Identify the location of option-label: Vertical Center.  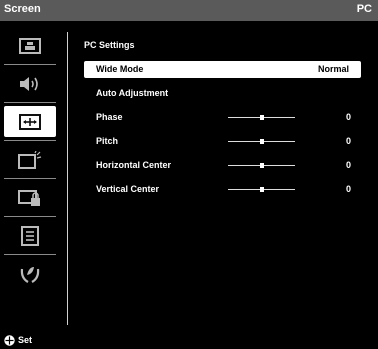
(128, 189).